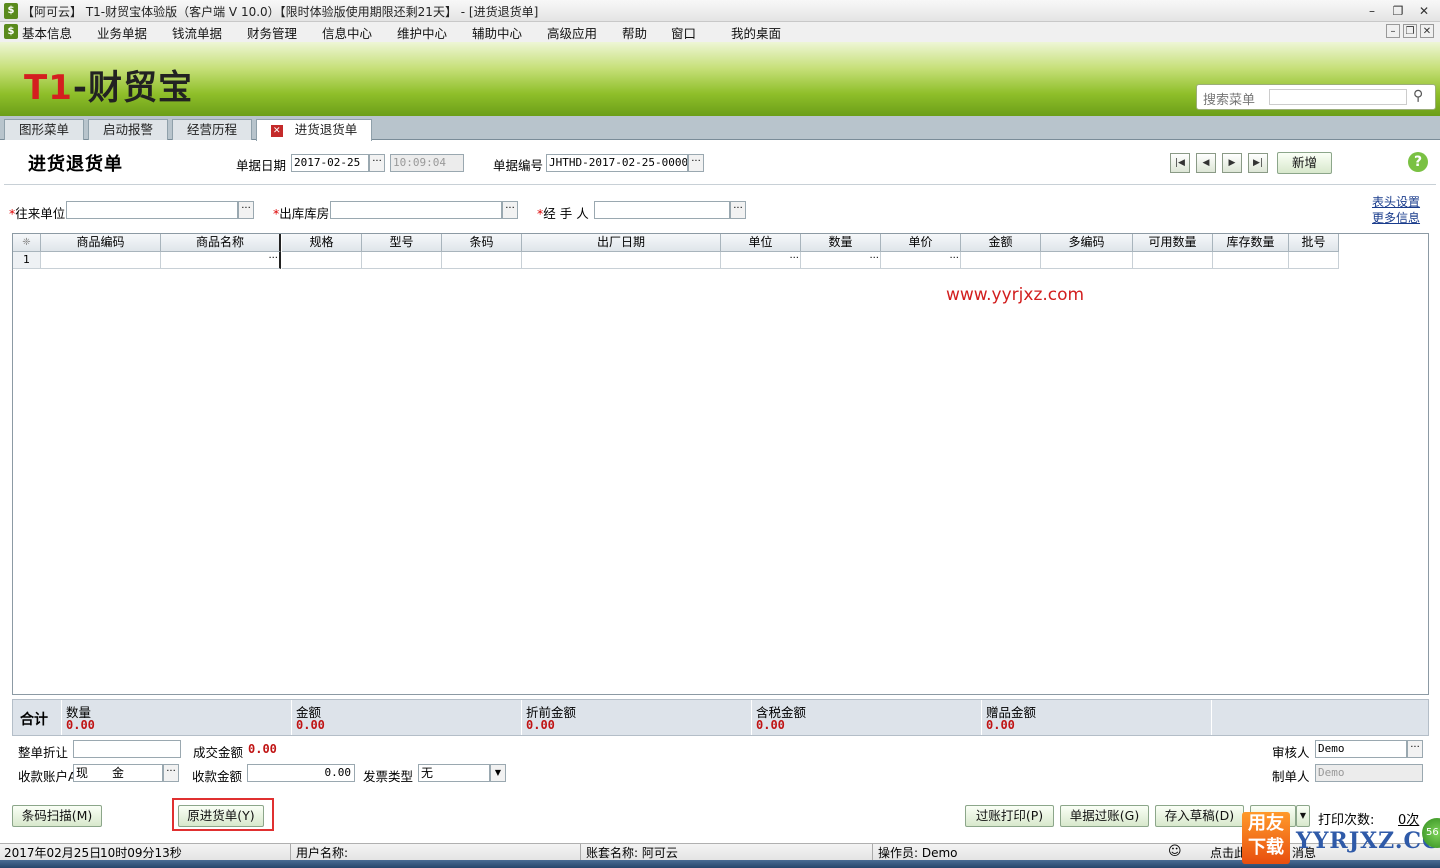  I want to click on first-record-icon: |◀, so click(1180, 163).